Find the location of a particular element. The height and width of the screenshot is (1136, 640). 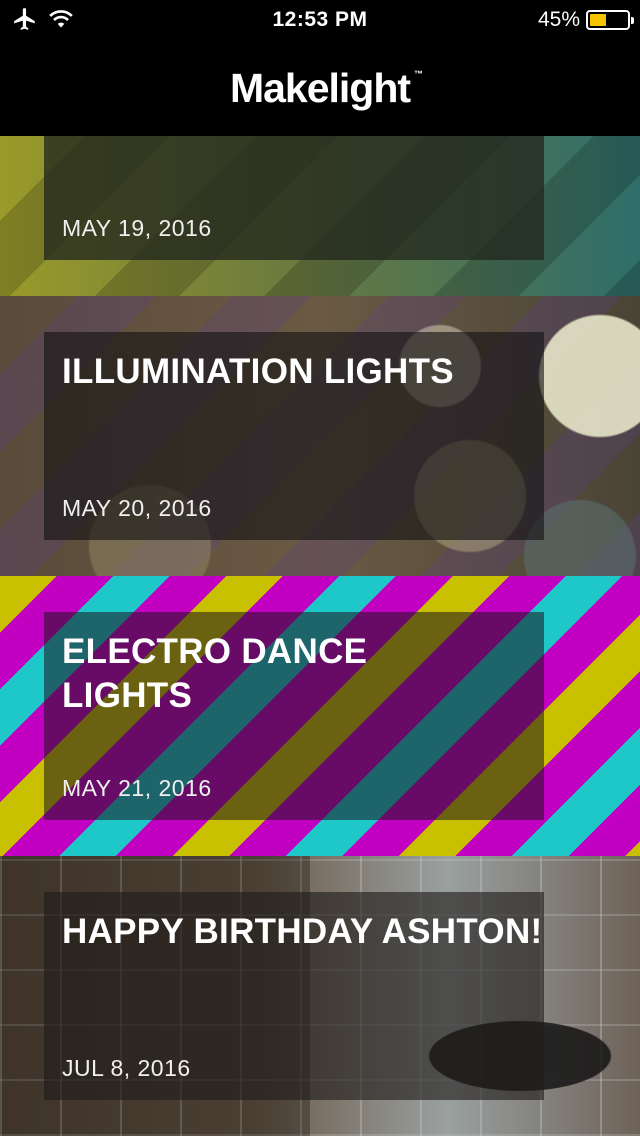

battery-icon is located at coordinates (610, 20).